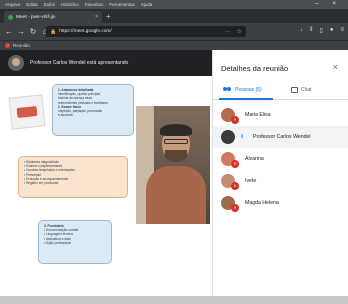  Describe the element at coordinates (280, 203) in the screenshot. I see `participant-row: ✕ Magda Helena` at that location.